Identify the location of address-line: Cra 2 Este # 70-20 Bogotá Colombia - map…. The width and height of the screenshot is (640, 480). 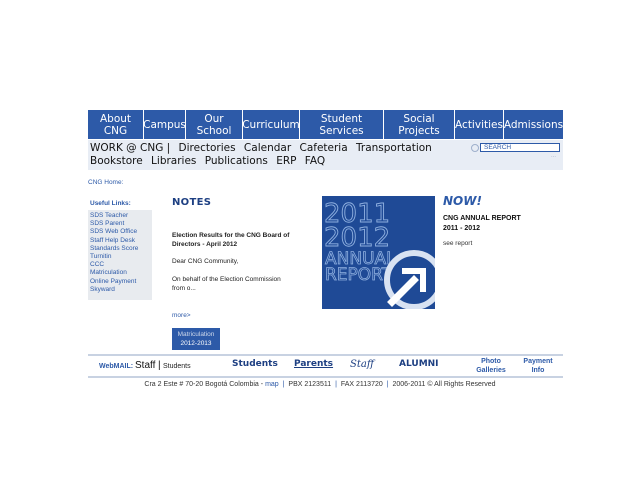
(320, 384).